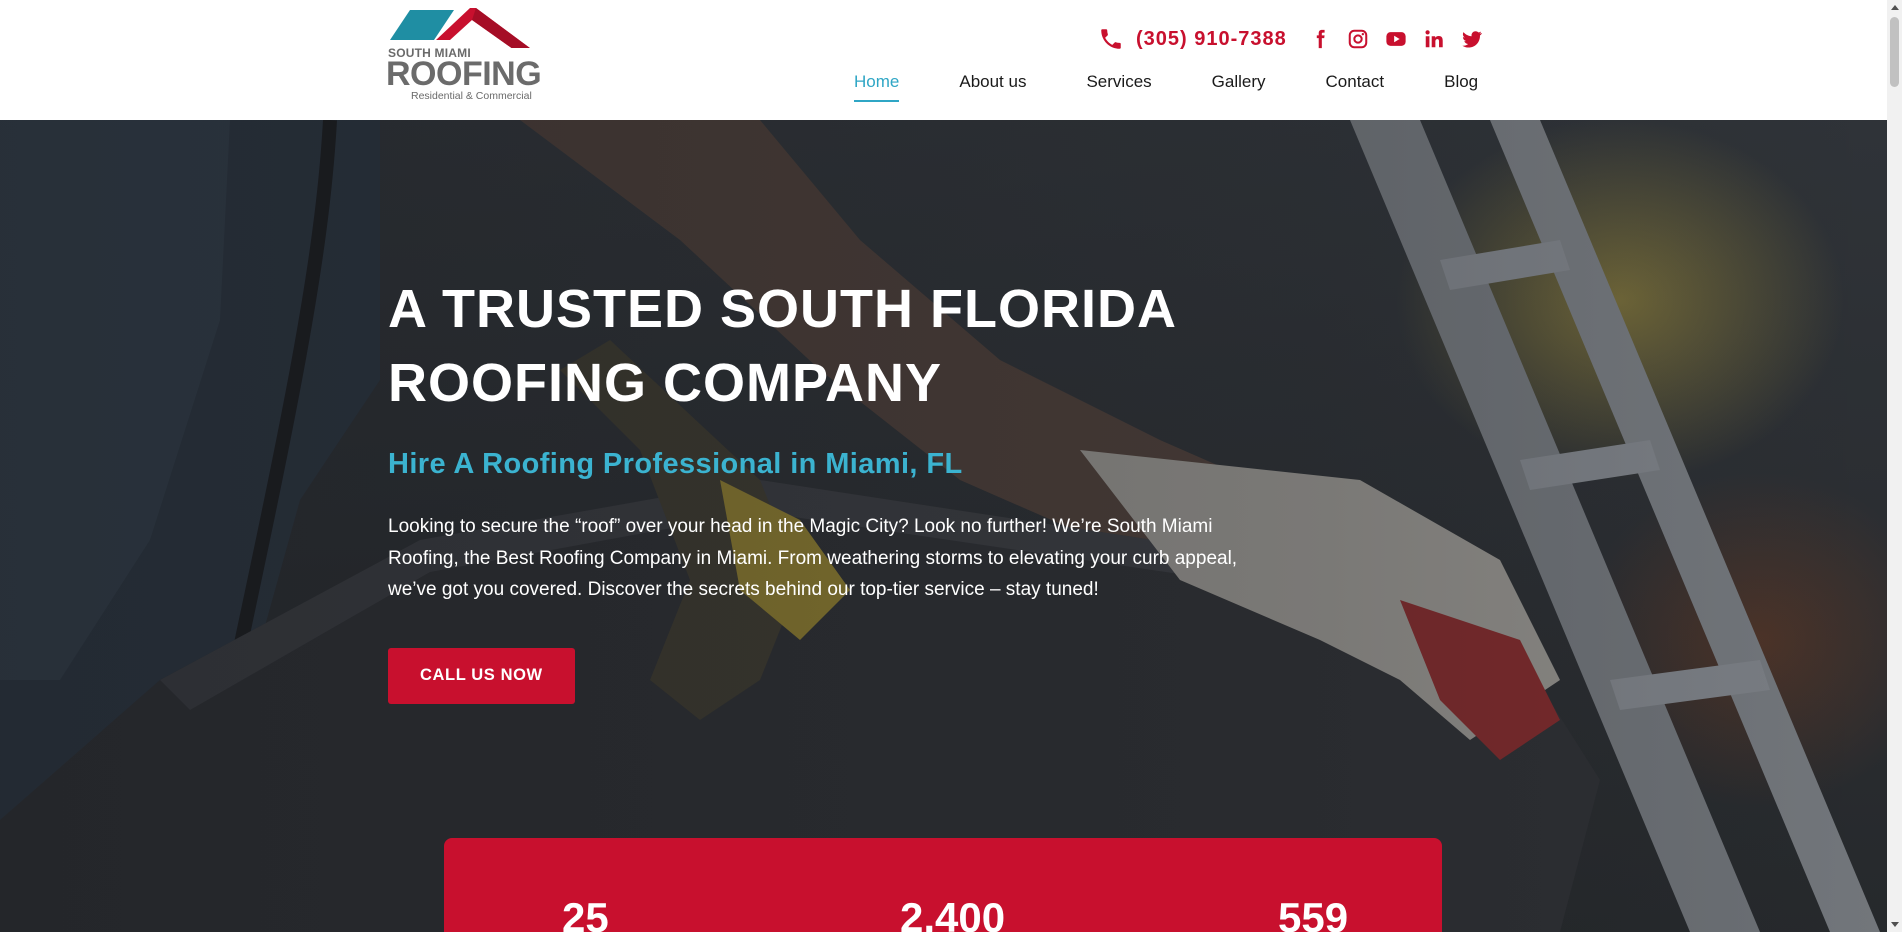  I want to click on phone-link: (305) 910-7388, so click(1192, 39).